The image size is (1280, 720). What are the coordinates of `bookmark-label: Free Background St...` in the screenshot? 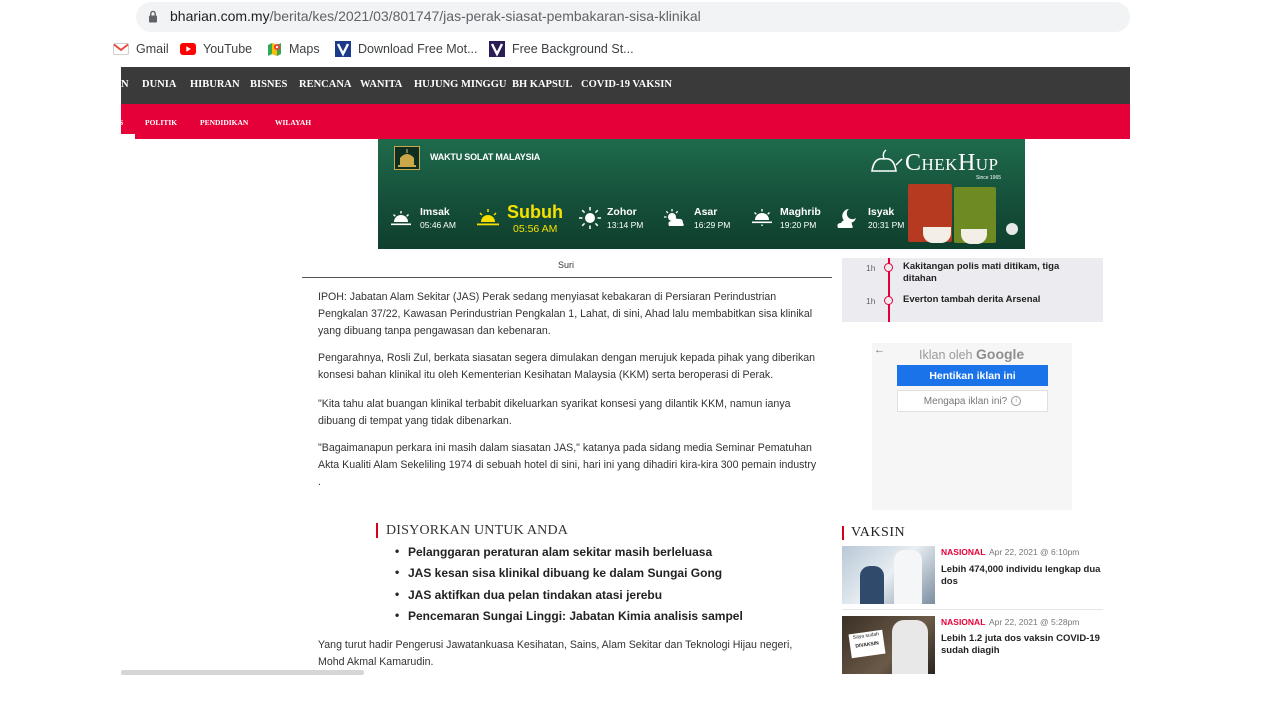 It's located at (573, 49).